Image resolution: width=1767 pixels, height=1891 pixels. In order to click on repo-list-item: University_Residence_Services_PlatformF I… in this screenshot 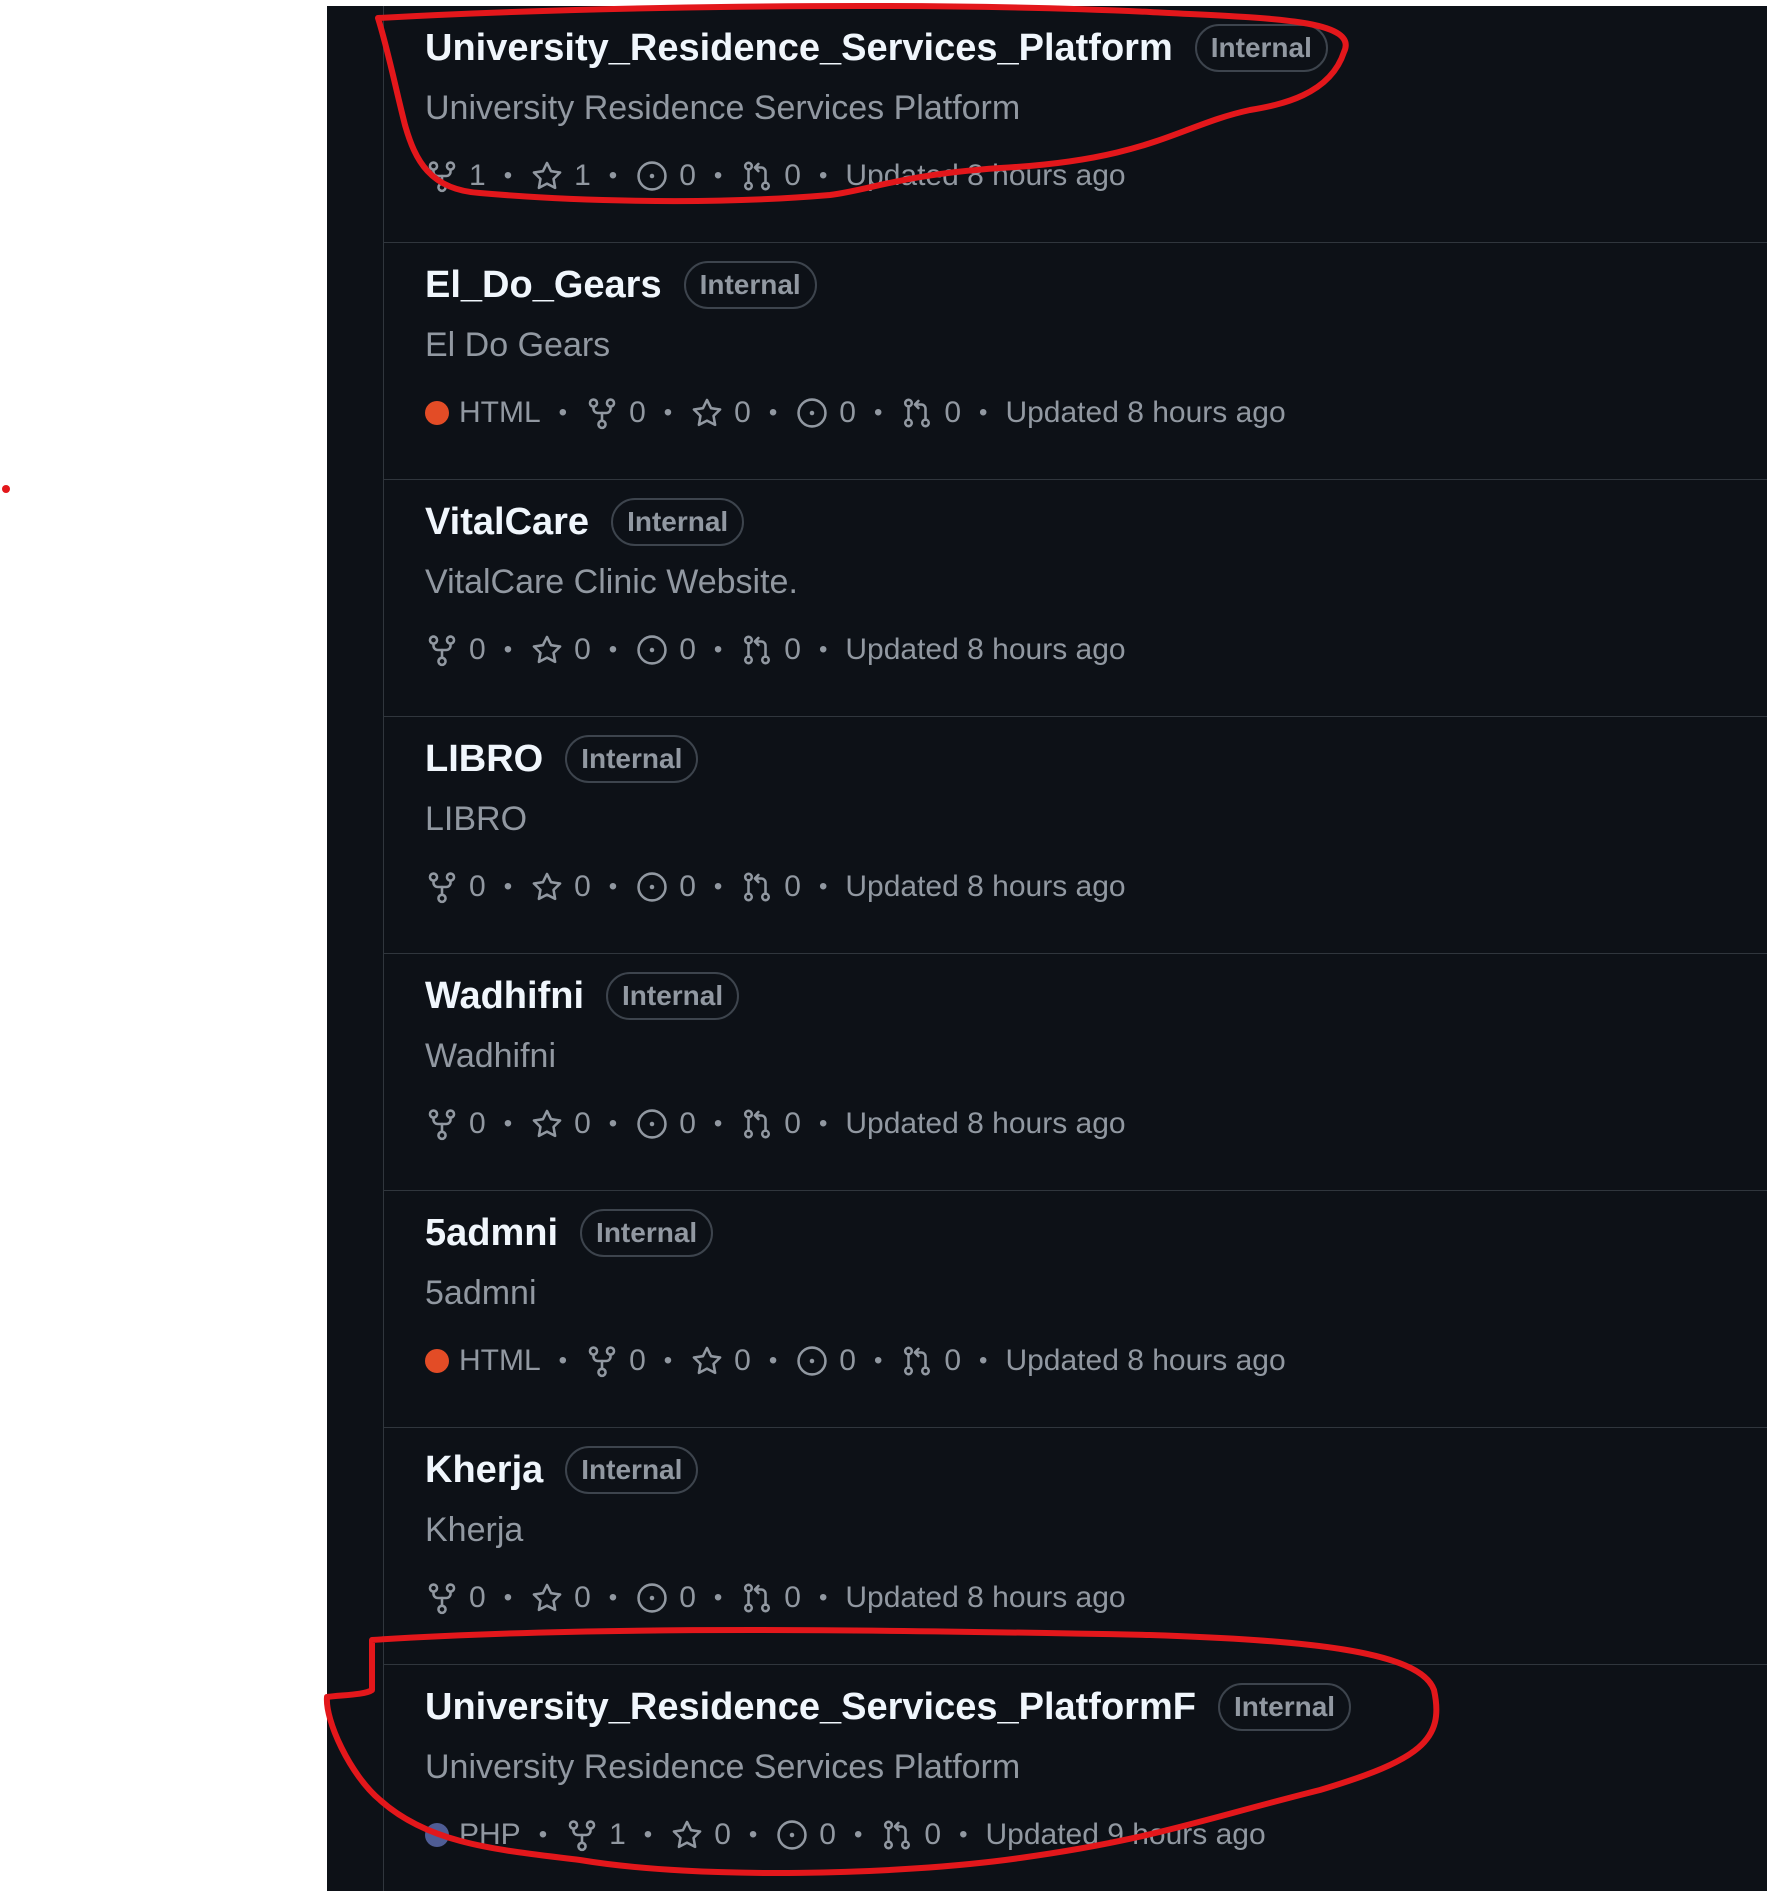, I will do `click(1075, 1778)`.